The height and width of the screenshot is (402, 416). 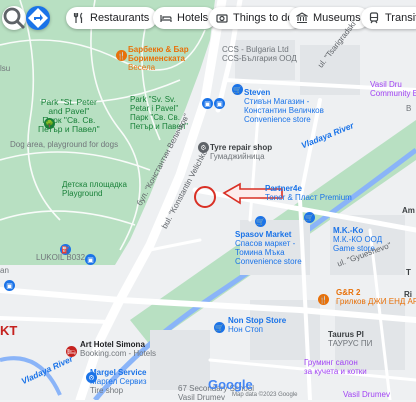 What do you see at coordinates (158, 58) in the screenshot?
I see `cafe-label: Барбекю & Бар Борименската Весела` at bounding box center [158, 58].